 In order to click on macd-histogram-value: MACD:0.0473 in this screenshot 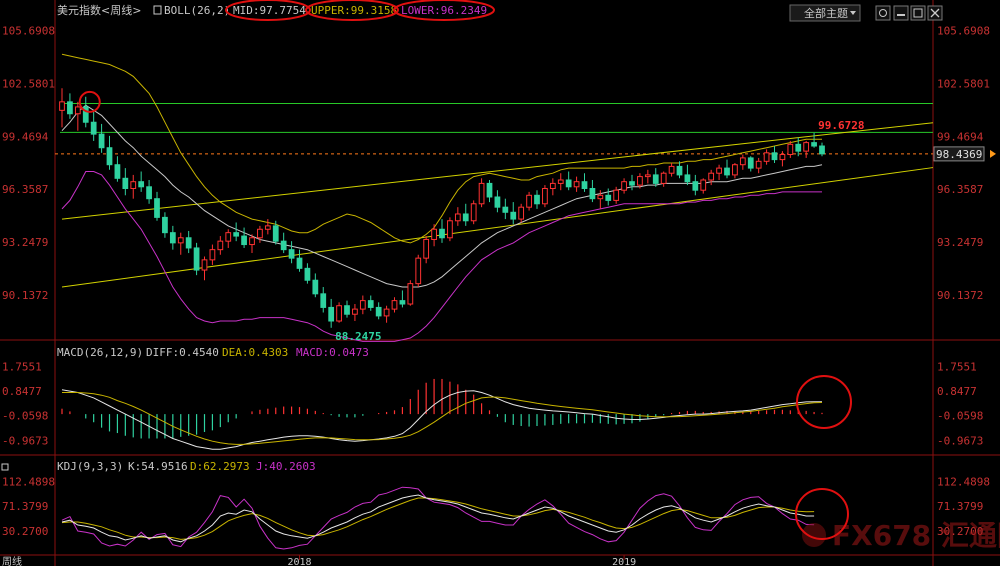, I will do `click(332, 352)`.